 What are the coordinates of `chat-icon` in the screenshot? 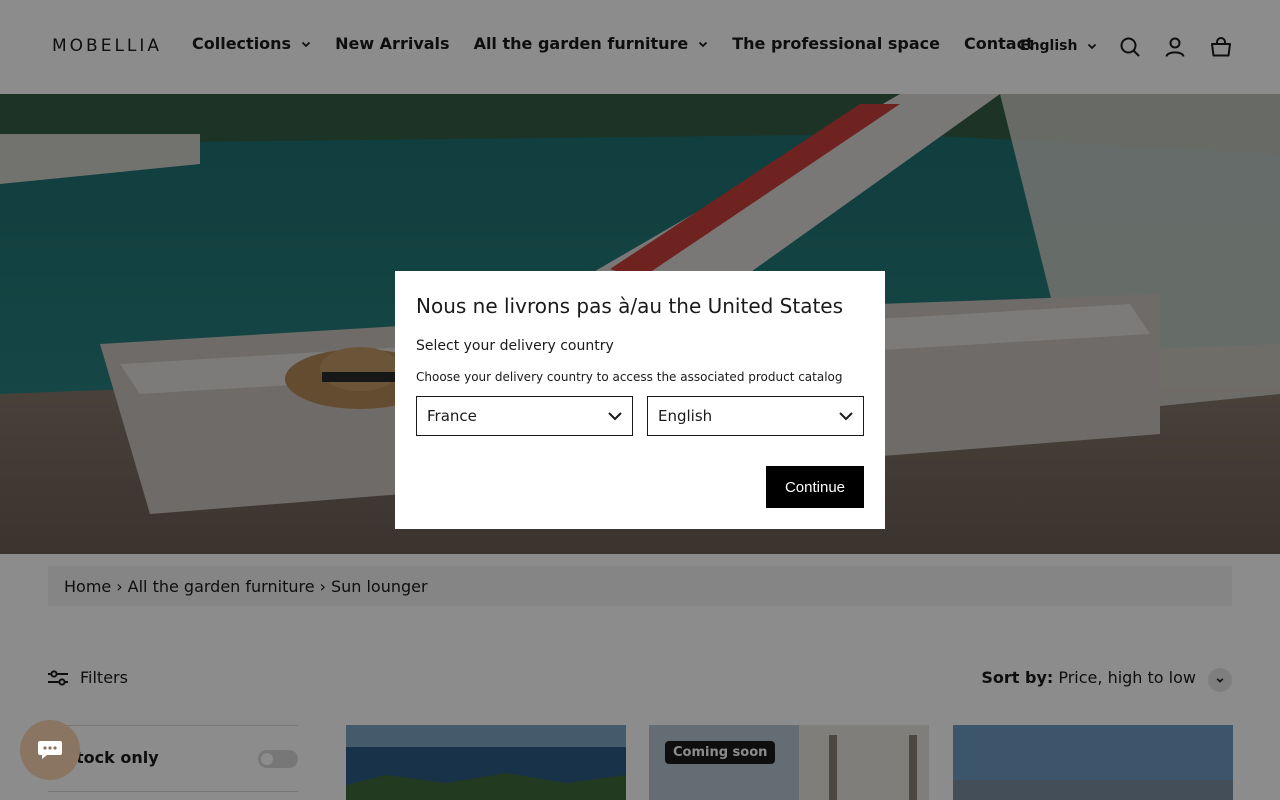 It's located at (50, 750).